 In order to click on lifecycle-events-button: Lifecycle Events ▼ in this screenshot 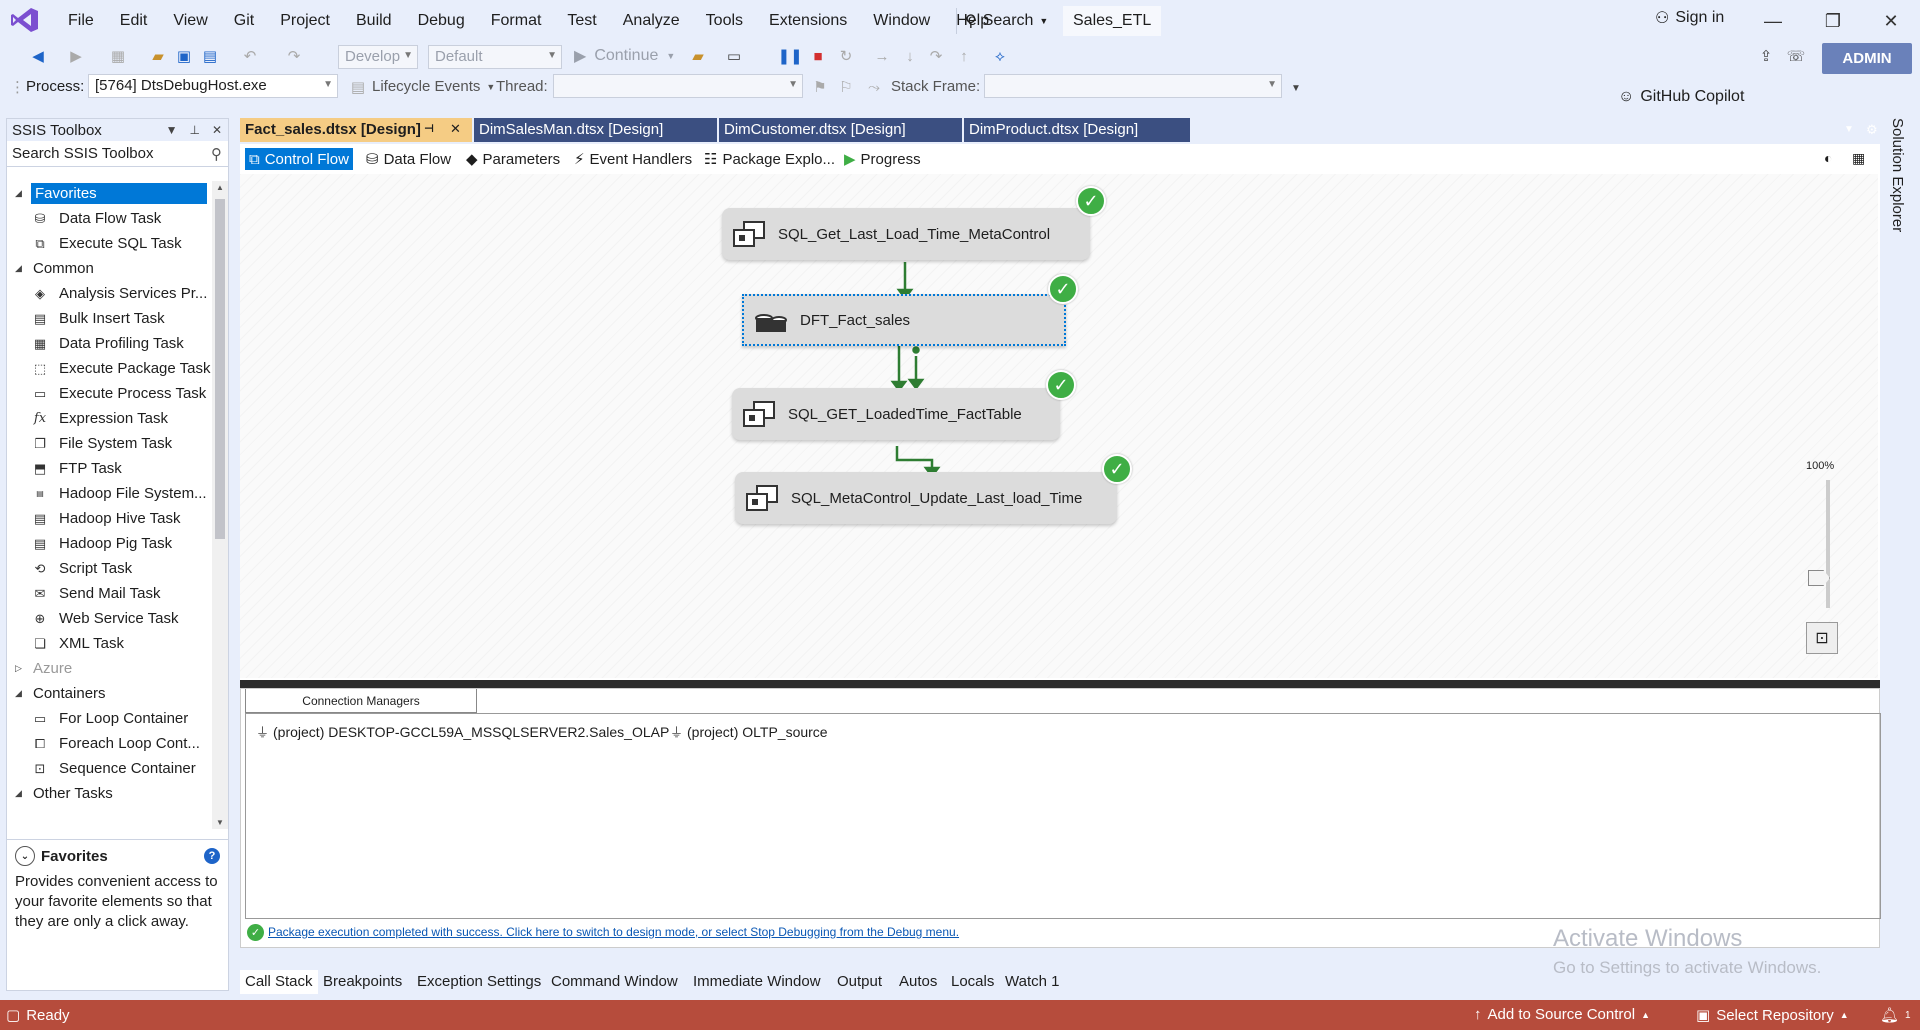, I will do `click(433, 86)`.